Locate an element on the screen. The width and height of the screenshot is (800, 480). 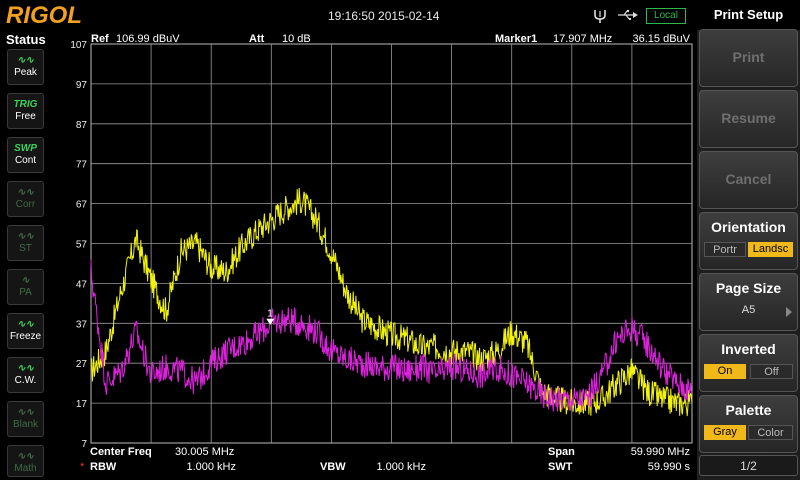
y-tick-label: 87 is located at coordinates (82, 125).